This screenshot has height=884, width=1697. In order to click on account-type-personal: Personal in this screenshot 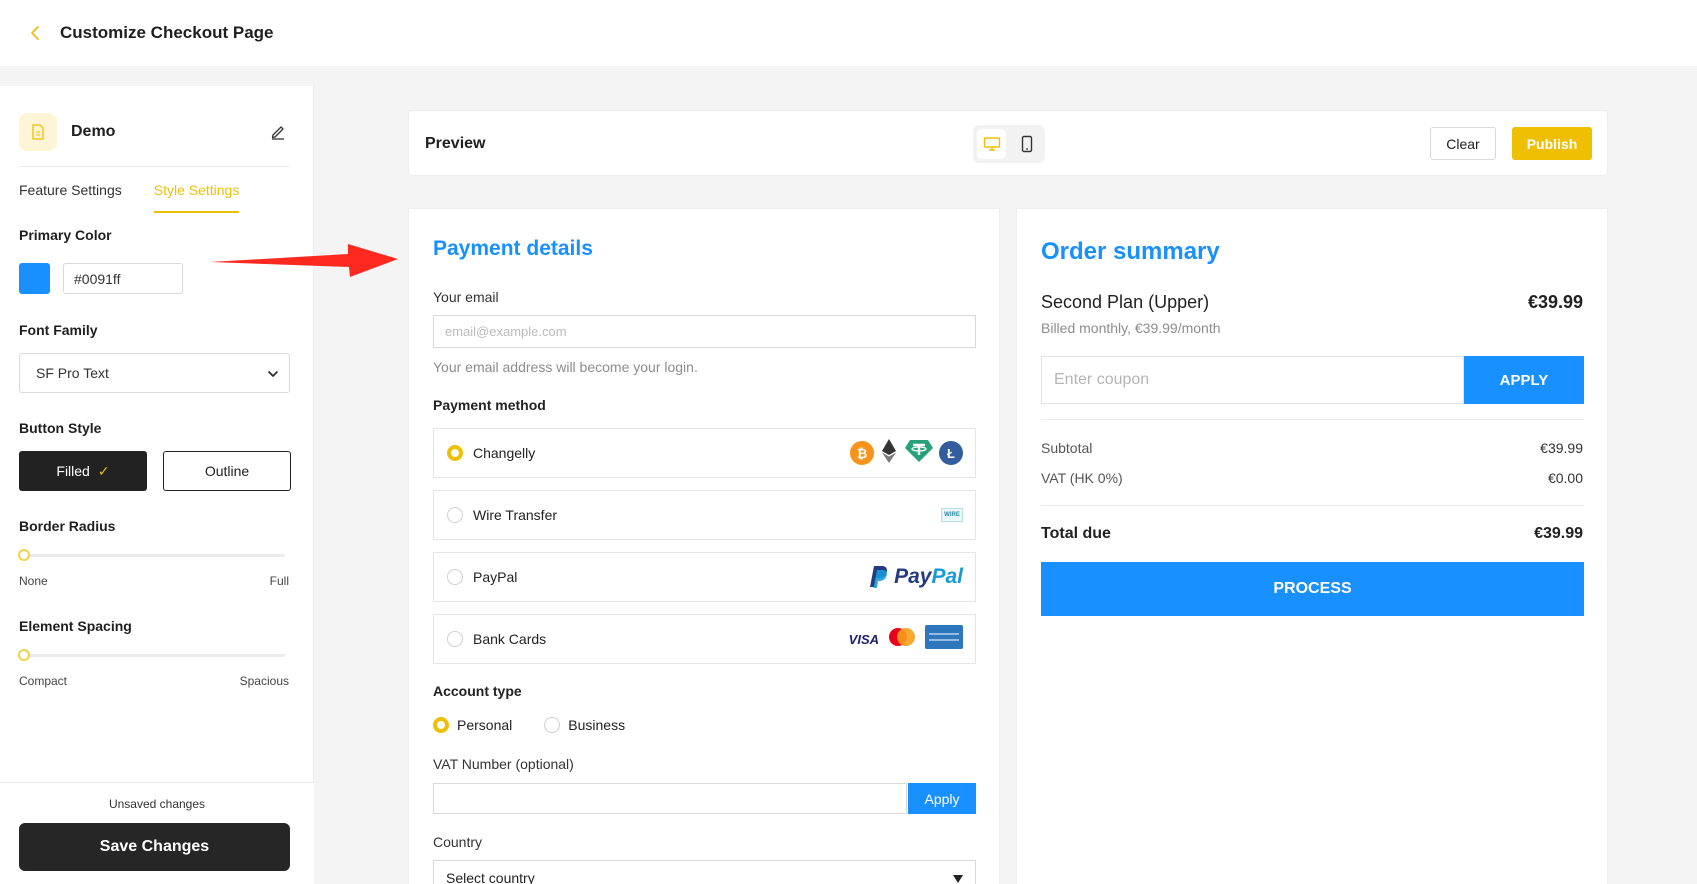, I will do `click(472, 725)`.